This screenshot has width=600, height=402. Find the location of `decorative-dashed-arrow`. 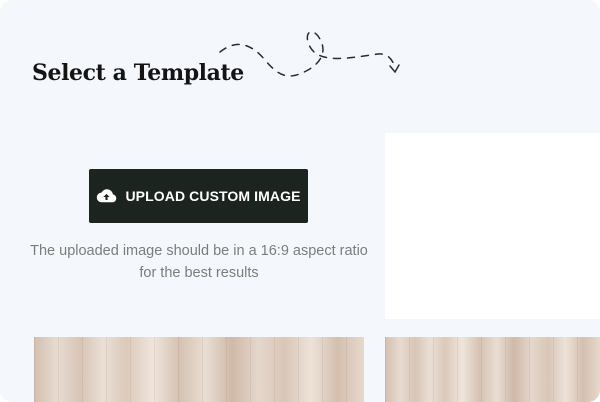

decorative-dashed-arrow is located at coordinates (309, 54).